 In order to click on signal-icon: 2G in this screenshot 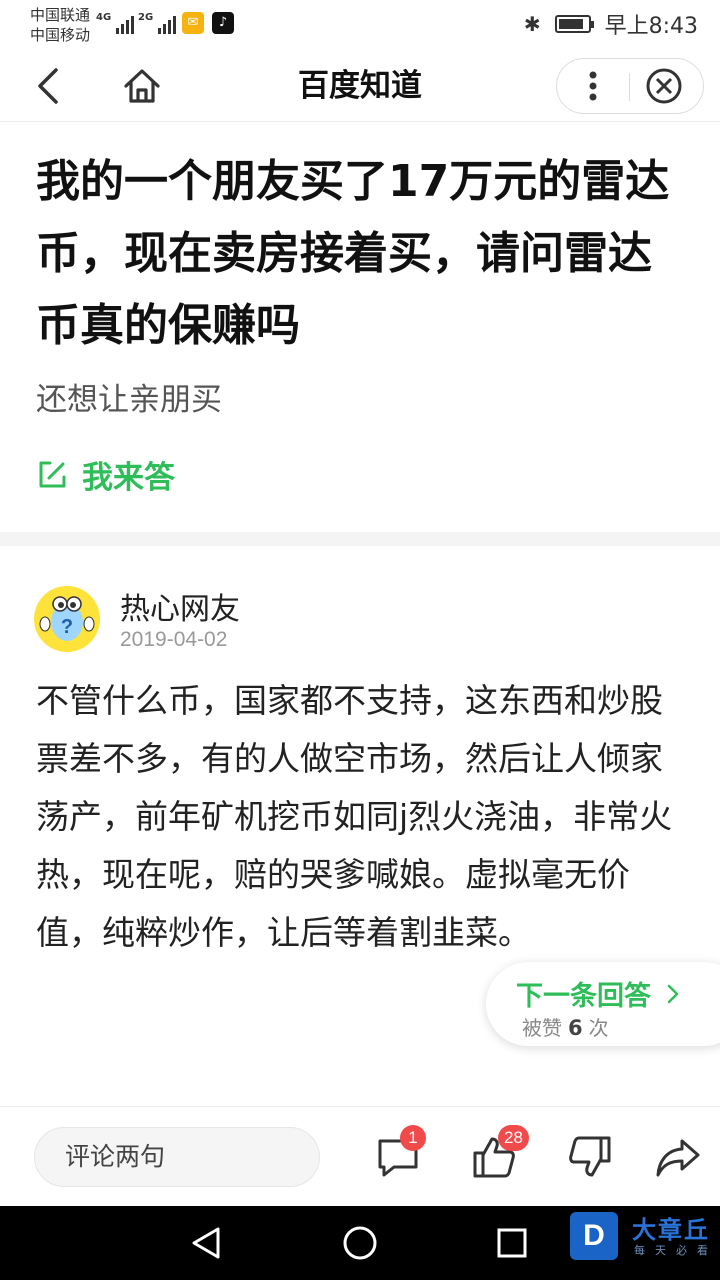, I will do `click(157, 23)`.